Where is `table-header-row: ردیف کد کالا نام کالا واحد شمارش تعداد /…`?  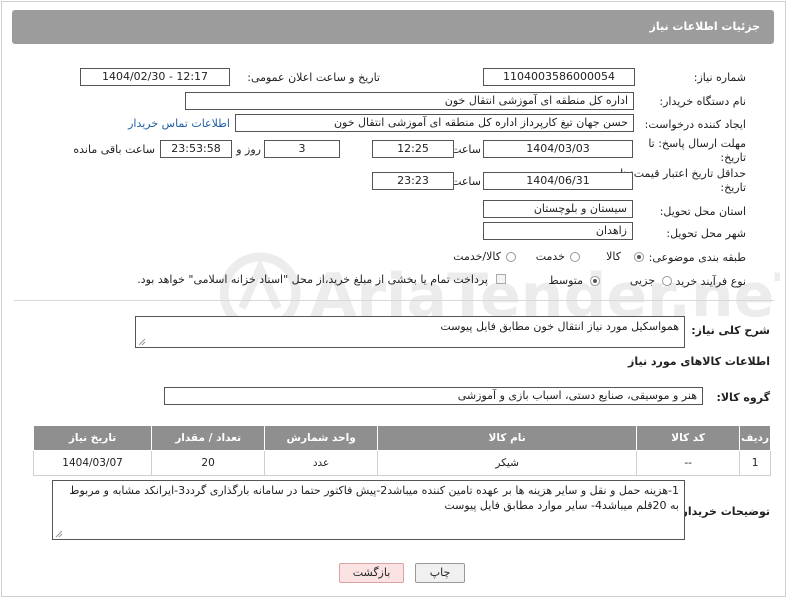 table-header-row: ردیف کد کالا نام کالا واحد شمارش تعداد /… is located at coordinates (401, 438).